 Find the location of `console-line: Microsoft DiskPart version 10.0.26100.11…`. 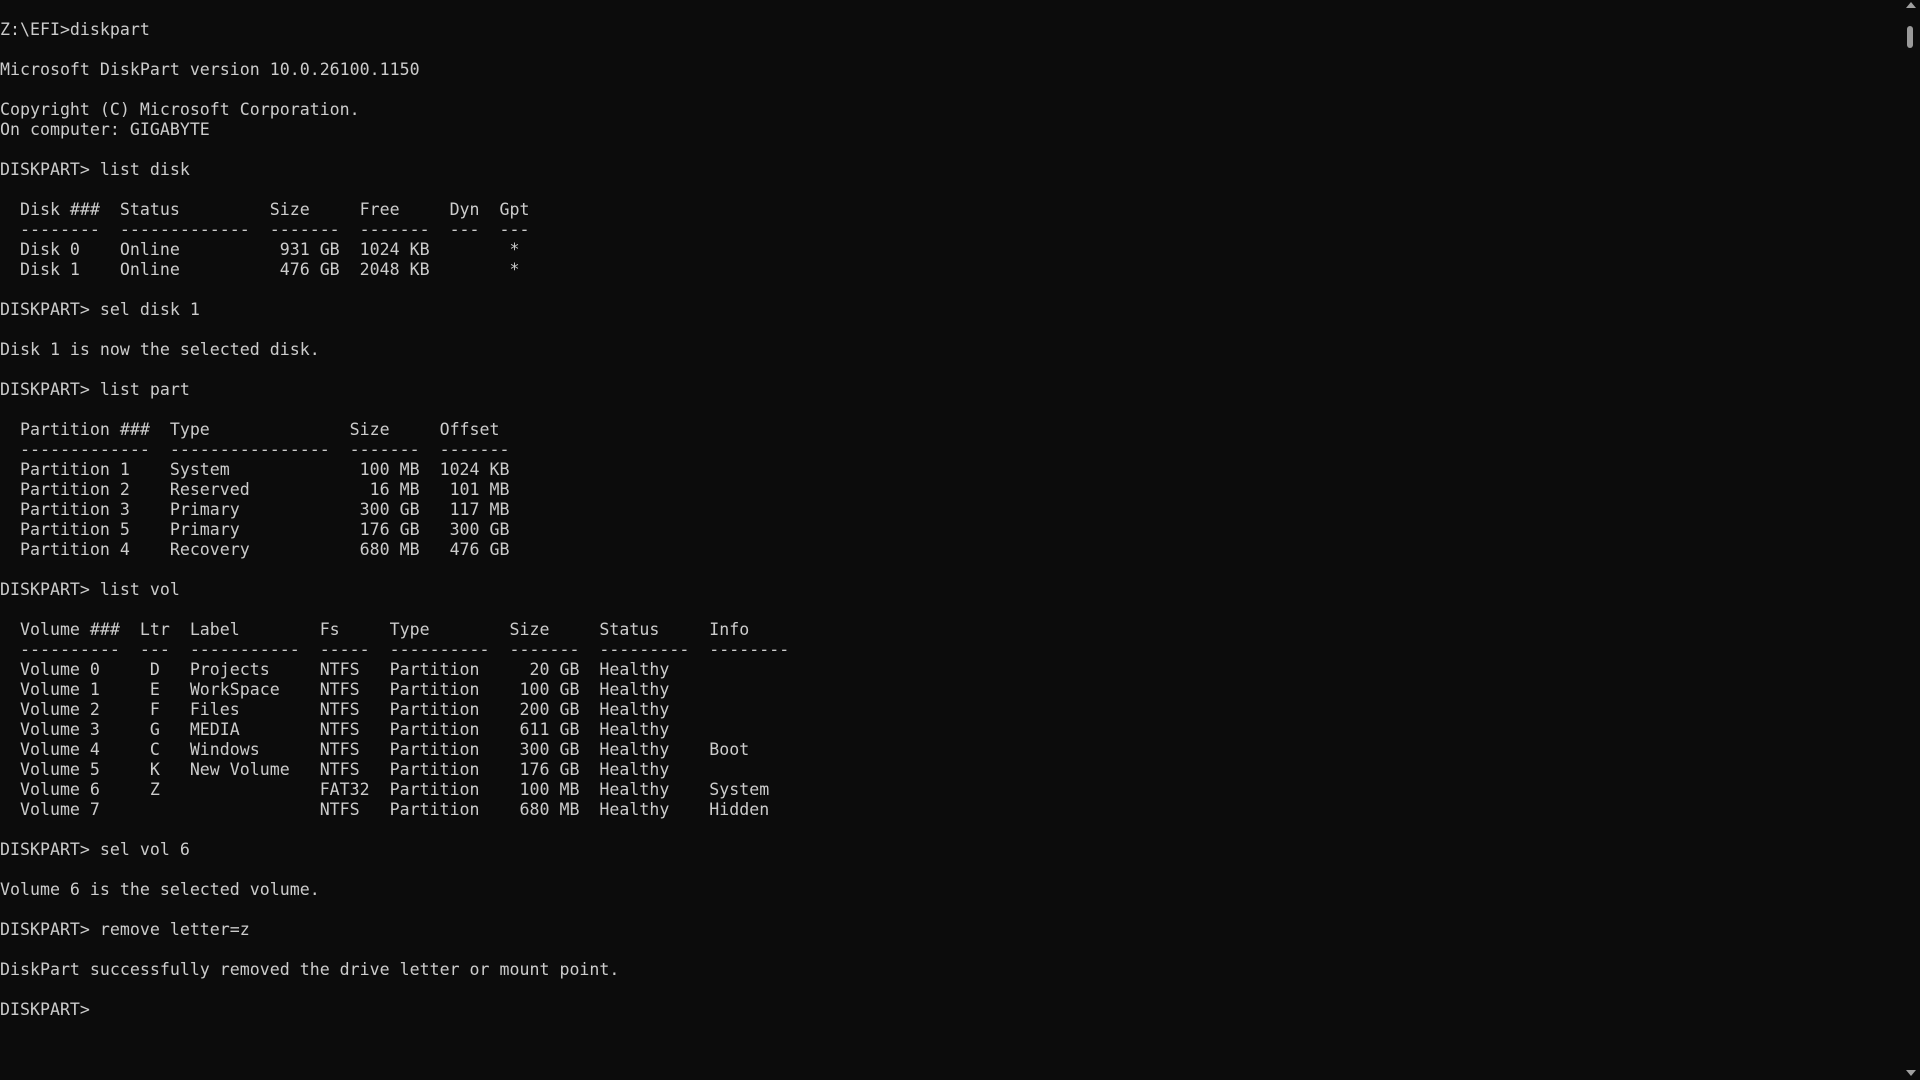

console-line: Microsoft DiskPart version 10.0.26100.11… is located at coordinates (210, 69).